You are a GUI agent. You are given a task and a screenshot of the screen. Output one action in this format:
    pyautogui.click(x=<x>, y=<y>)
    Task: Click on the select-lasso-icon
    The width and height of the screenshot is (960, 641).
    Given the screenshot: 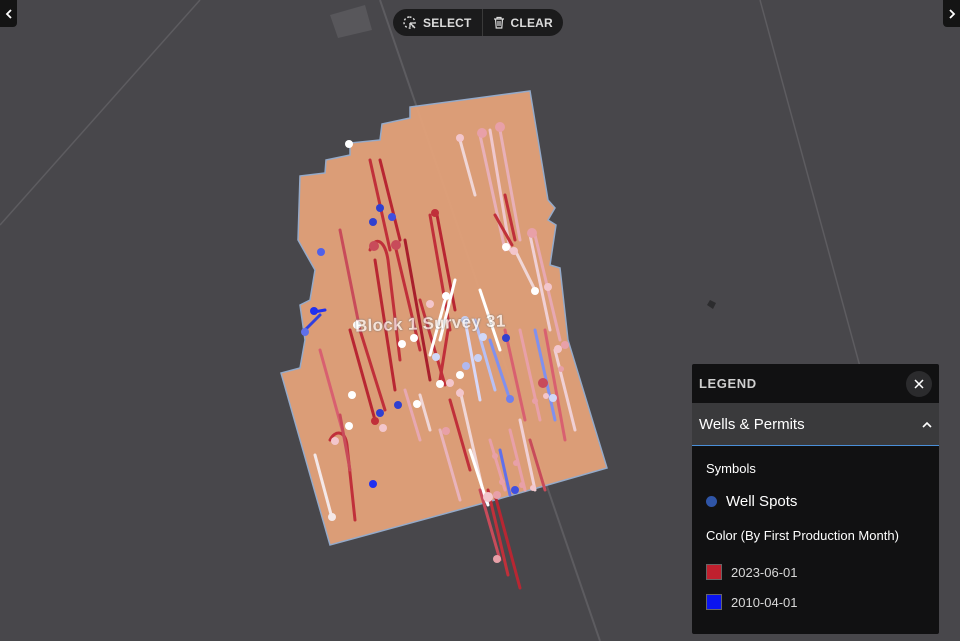 What is the action you would take?
    pyautogui.click(x=409, y=22)
    